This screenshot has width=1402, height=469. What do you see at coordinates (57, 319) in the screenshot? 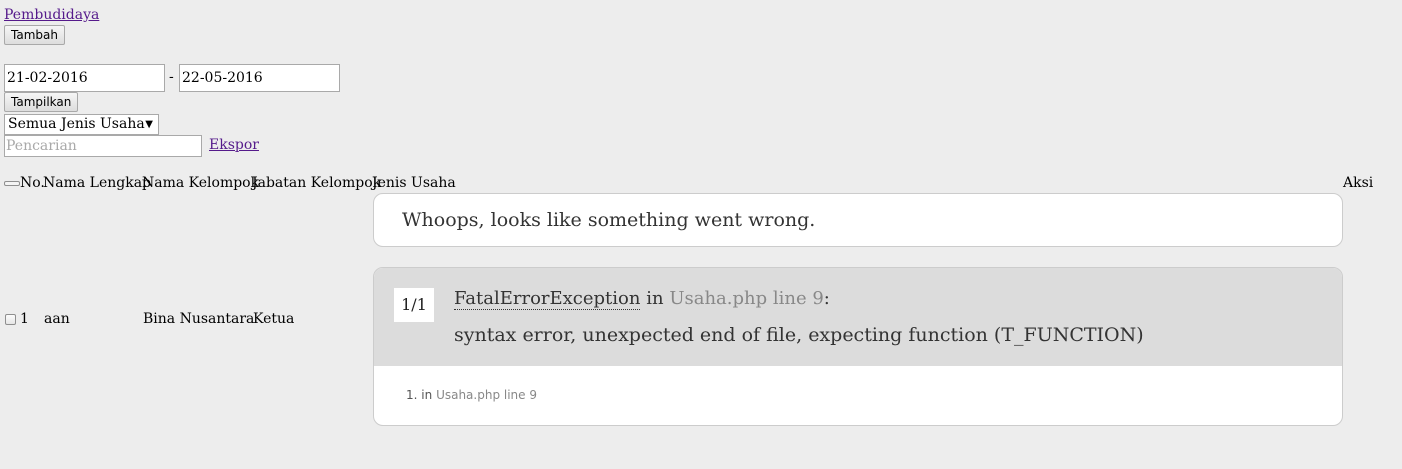
I see `cell-nama-lengkap: aan` at bounding box center [57, 319].